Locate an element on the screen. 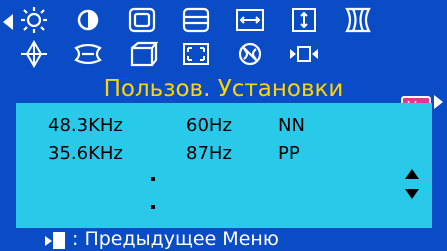 The width and height of the screenshot is (447, 251). exit-door-icon is located at coordinates (59, 240).